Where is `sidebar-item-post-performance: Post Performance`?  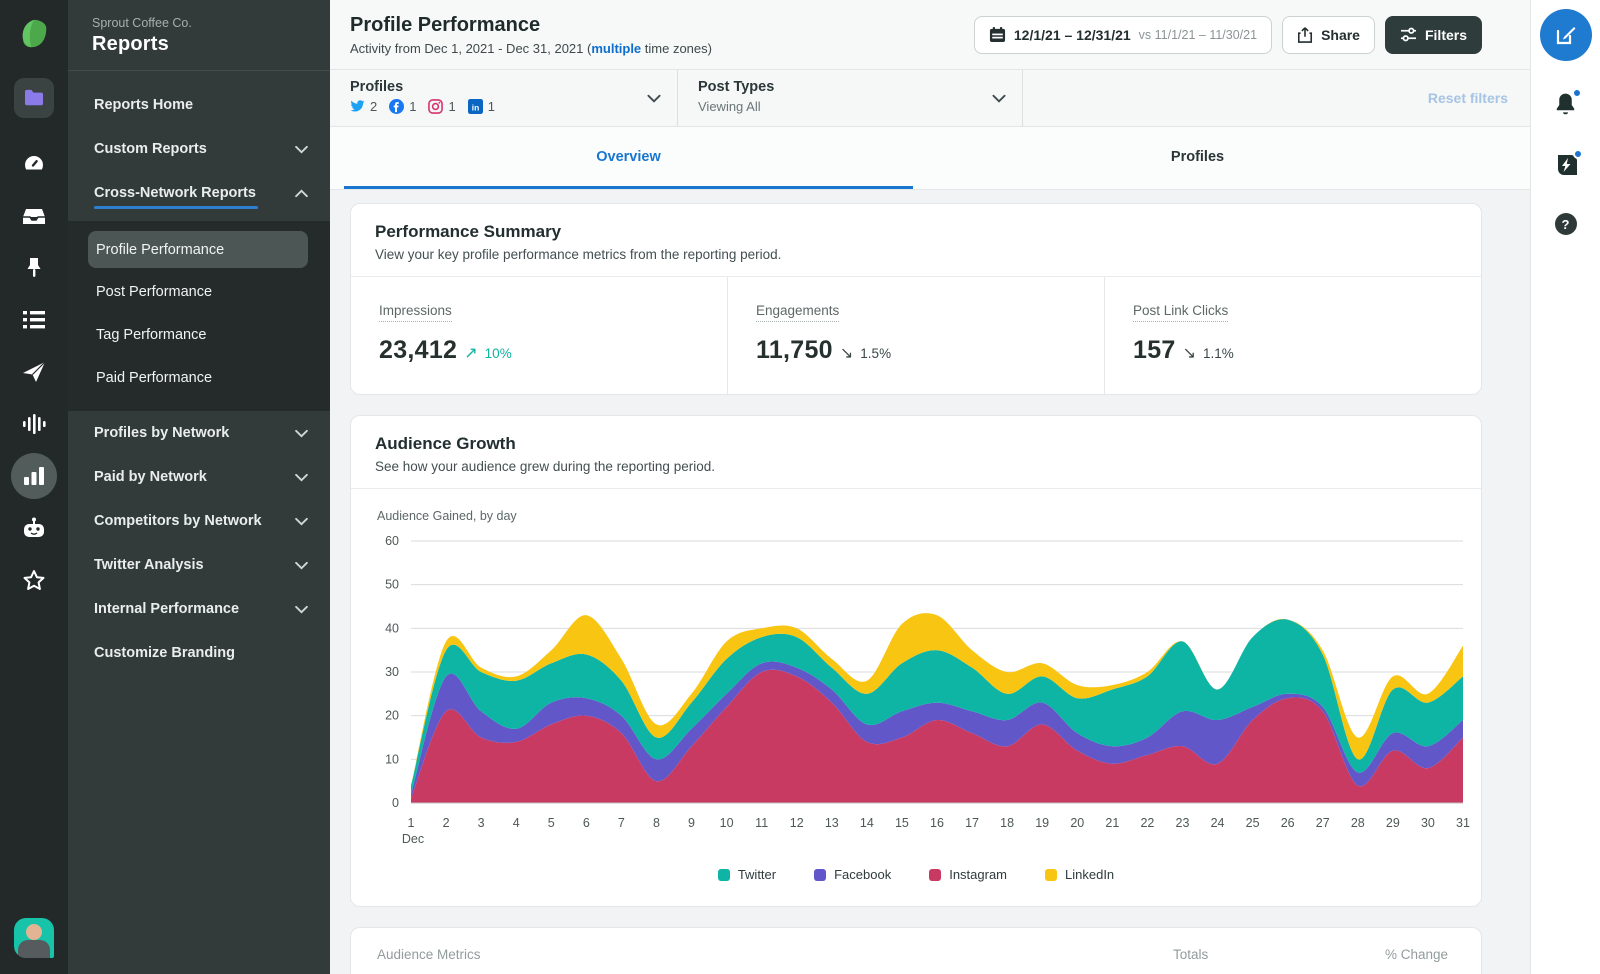
sidebar-item-post-performance: Post Performance is located at coordinates (199, 291).